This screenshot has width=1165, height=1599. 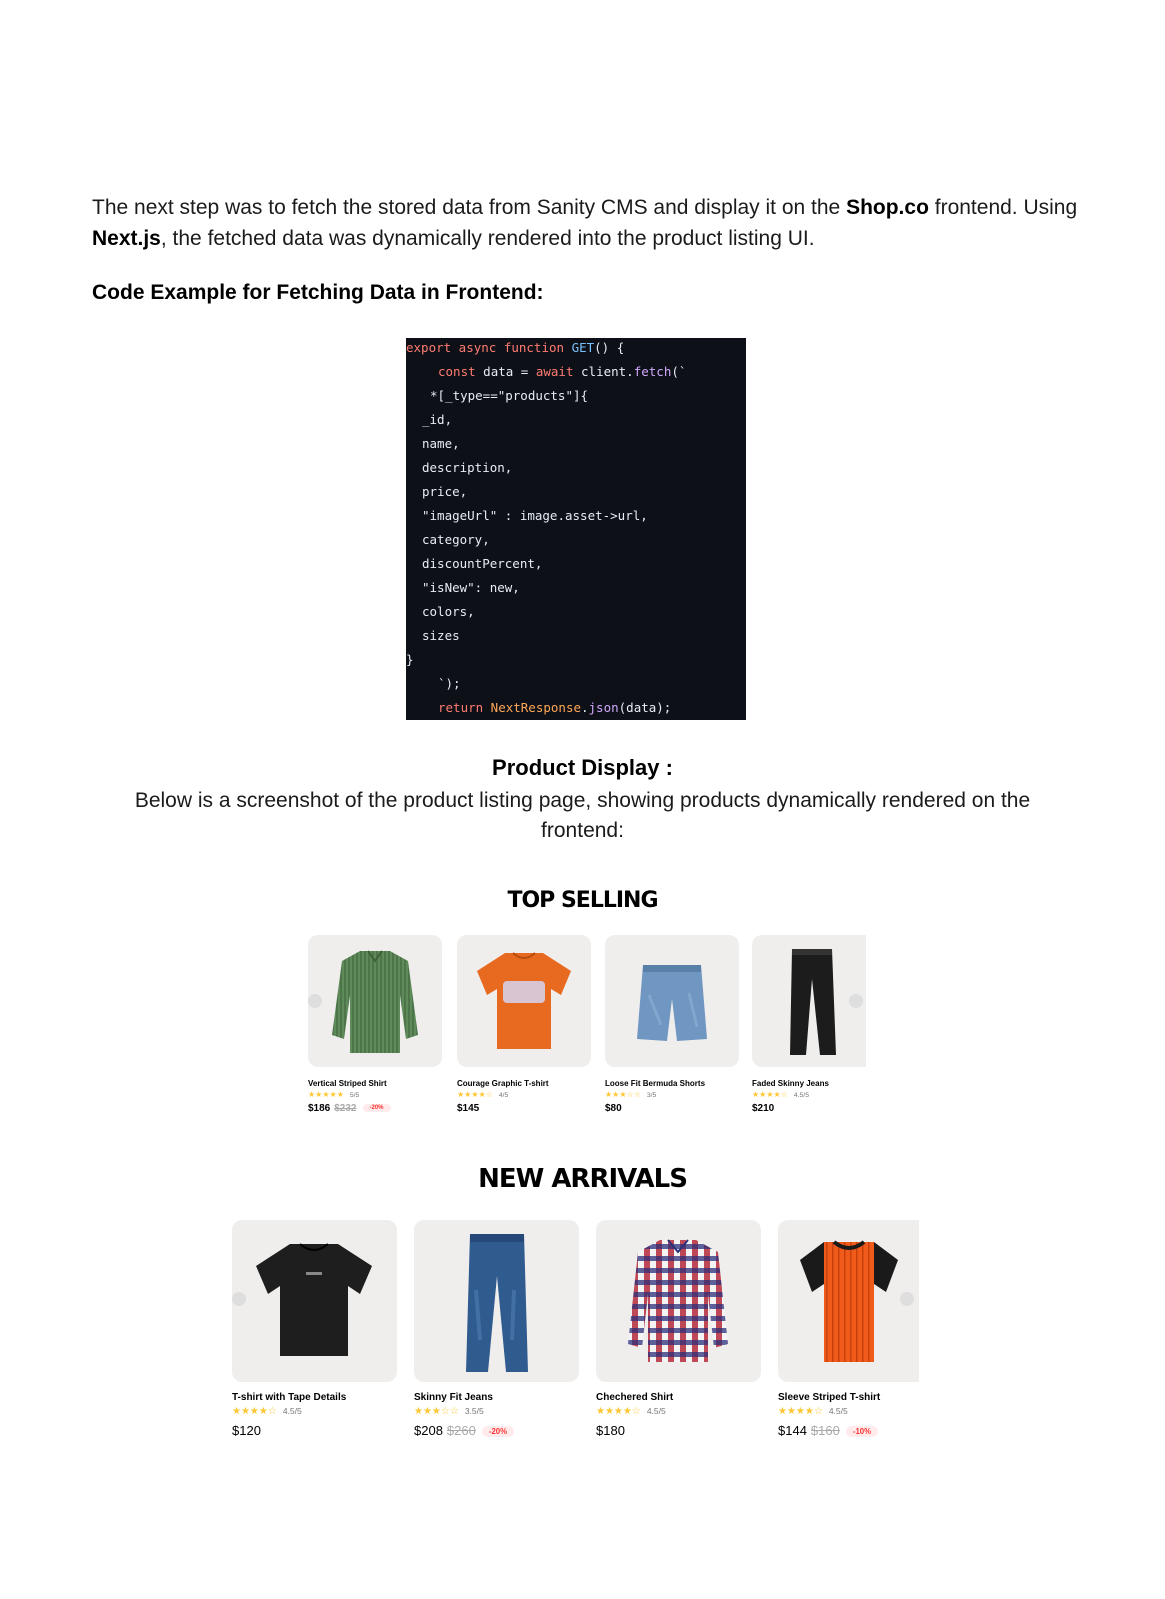 What do you see at coordinates (345, 1108) in the screenshot?
I see `original-price: $232` at bounding box center [345, 1108].